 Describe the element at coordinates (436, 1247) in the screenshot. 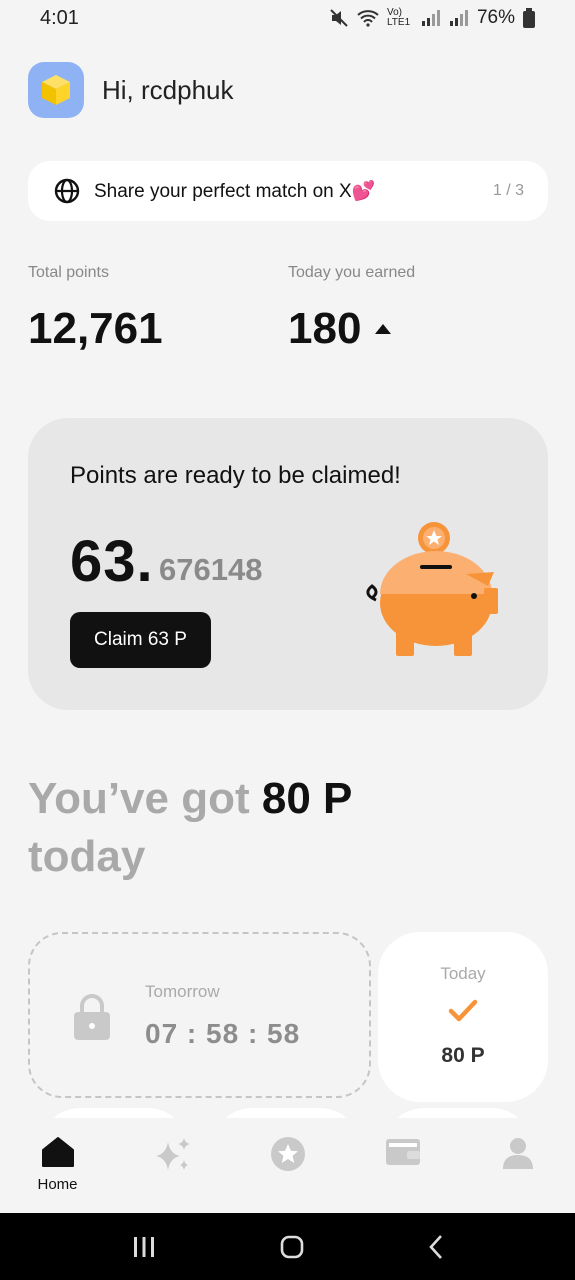

I see `back-icon` at that location.